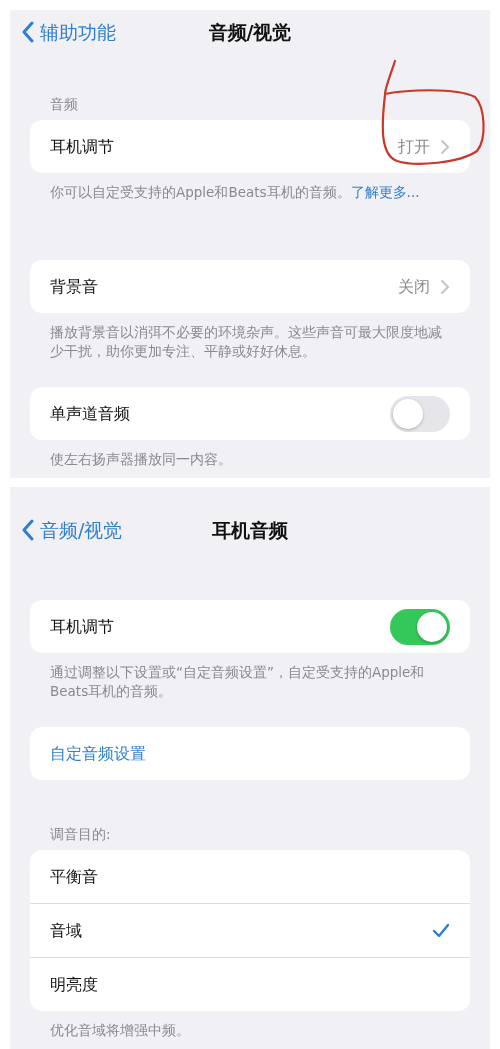 The height and width of the screenshot is (1049, 500). I want to click on settings-link: 自定音频设置, so click(98, 753).